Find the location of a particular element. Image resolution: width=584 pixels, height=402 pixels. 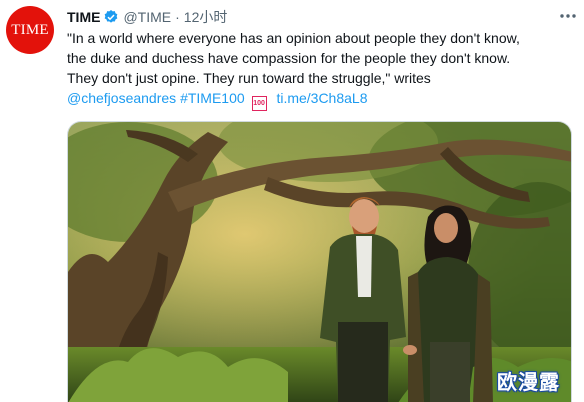

avatar-logo: TIME is located at coordinates (30, 29).